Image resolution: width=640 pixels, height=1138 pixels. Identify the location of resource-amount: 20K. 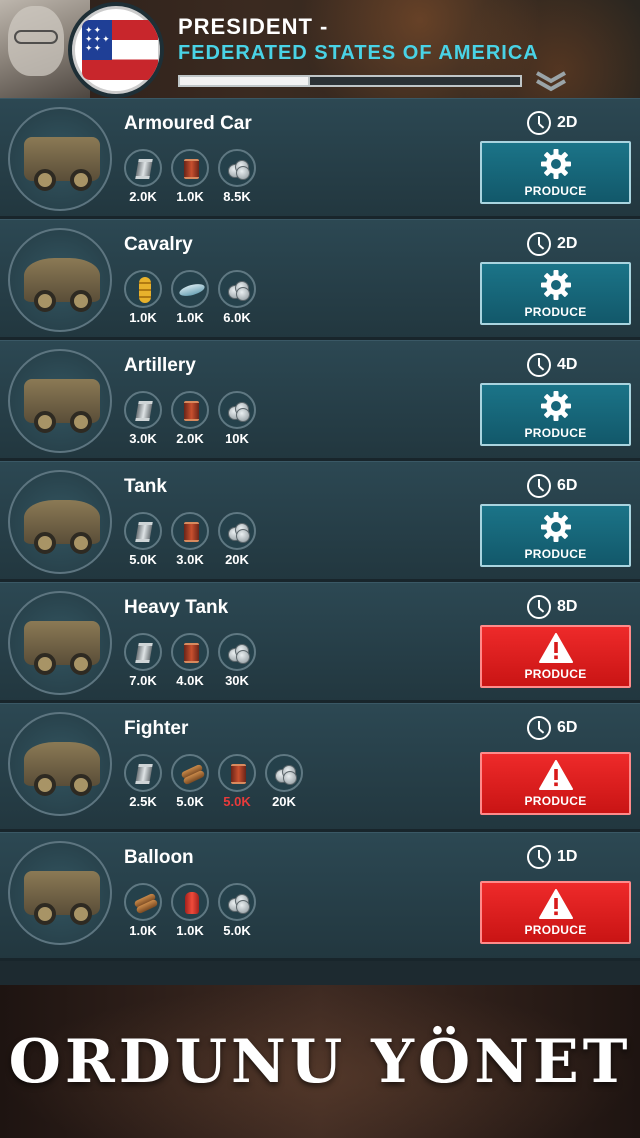
(284, 801).